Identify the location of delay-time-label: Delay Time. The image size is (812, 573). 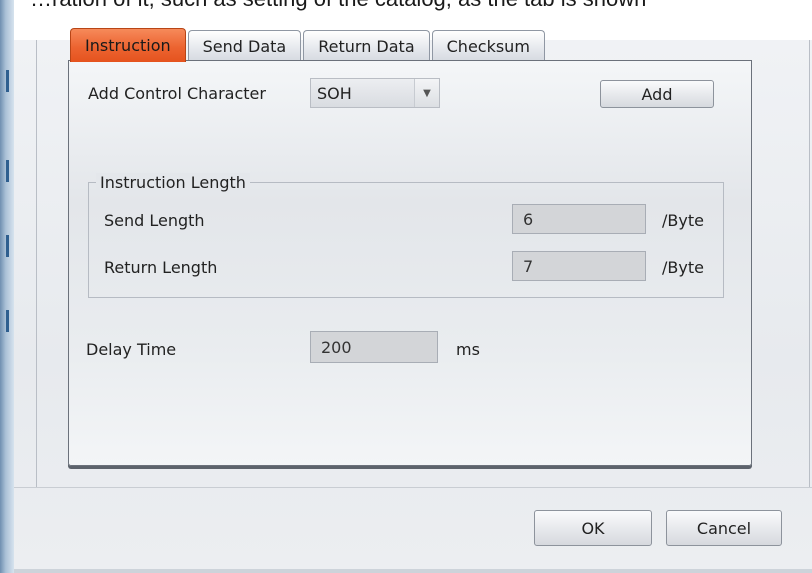
(131, 349).